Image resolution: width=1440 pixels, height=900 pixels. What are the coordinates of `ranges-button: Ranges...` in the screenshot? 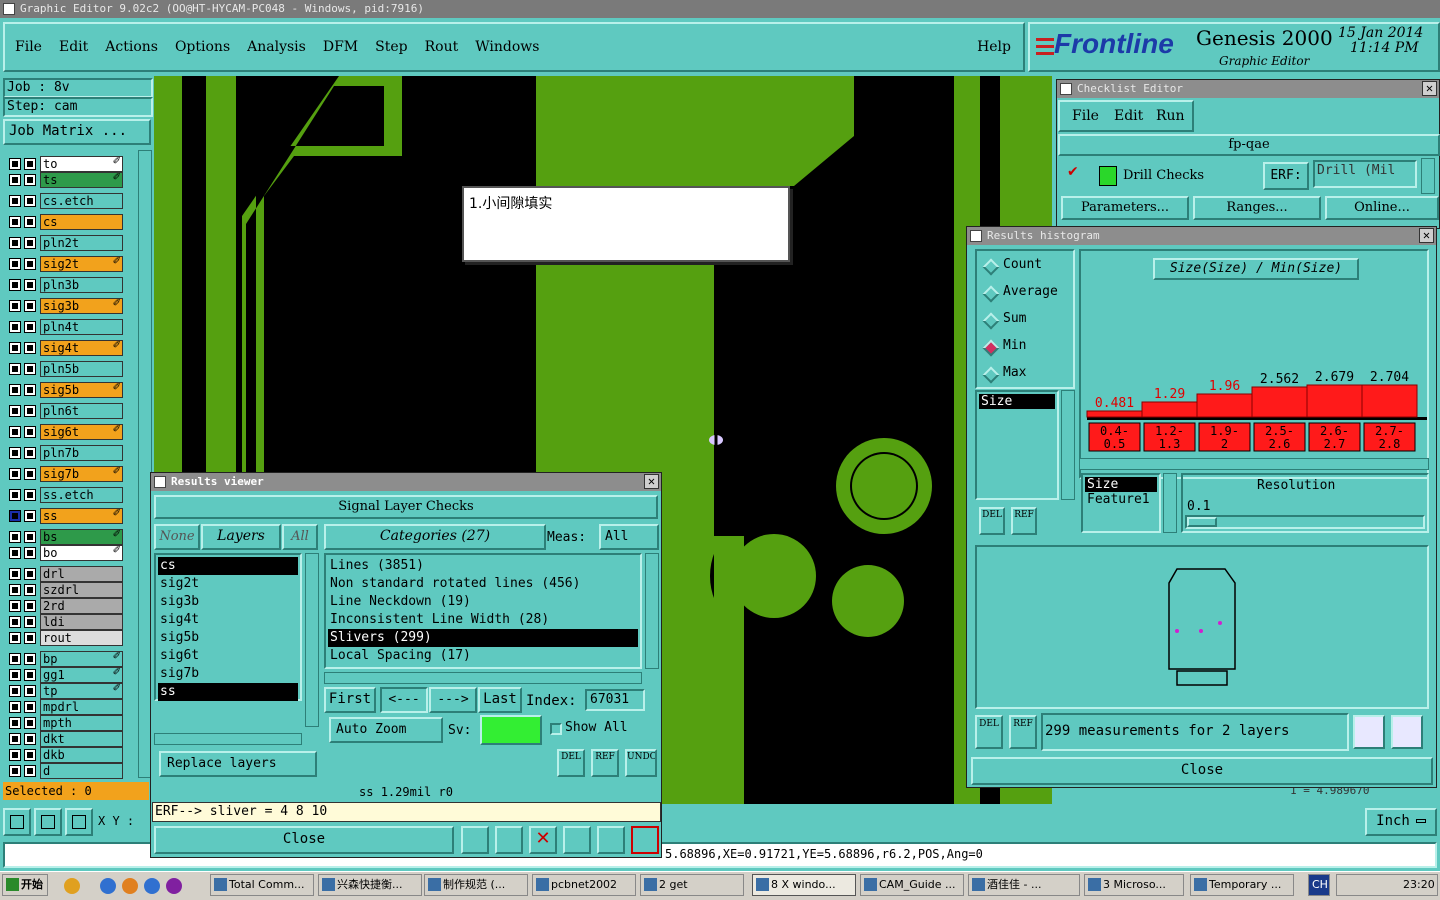 It's located at (1257, 208).